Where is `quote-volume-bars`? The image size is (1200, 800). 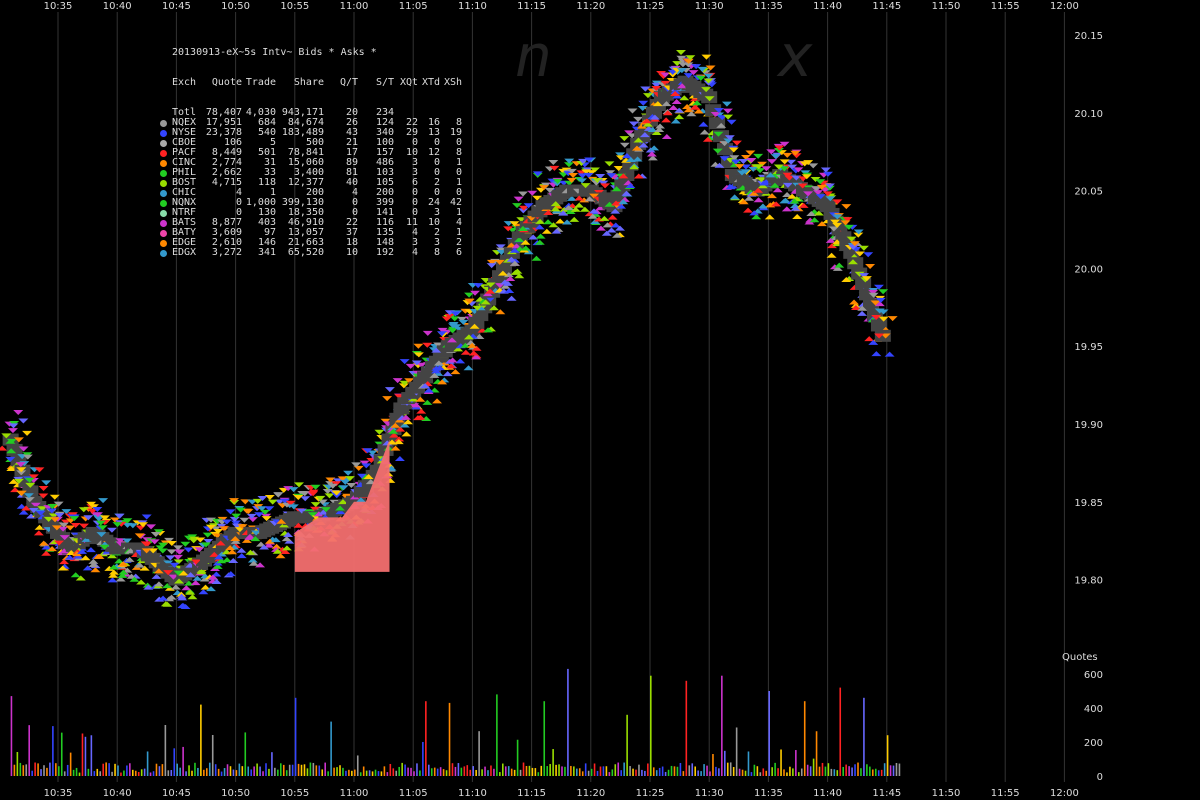
quote-volume-bars is located at coordinates (455, 722).